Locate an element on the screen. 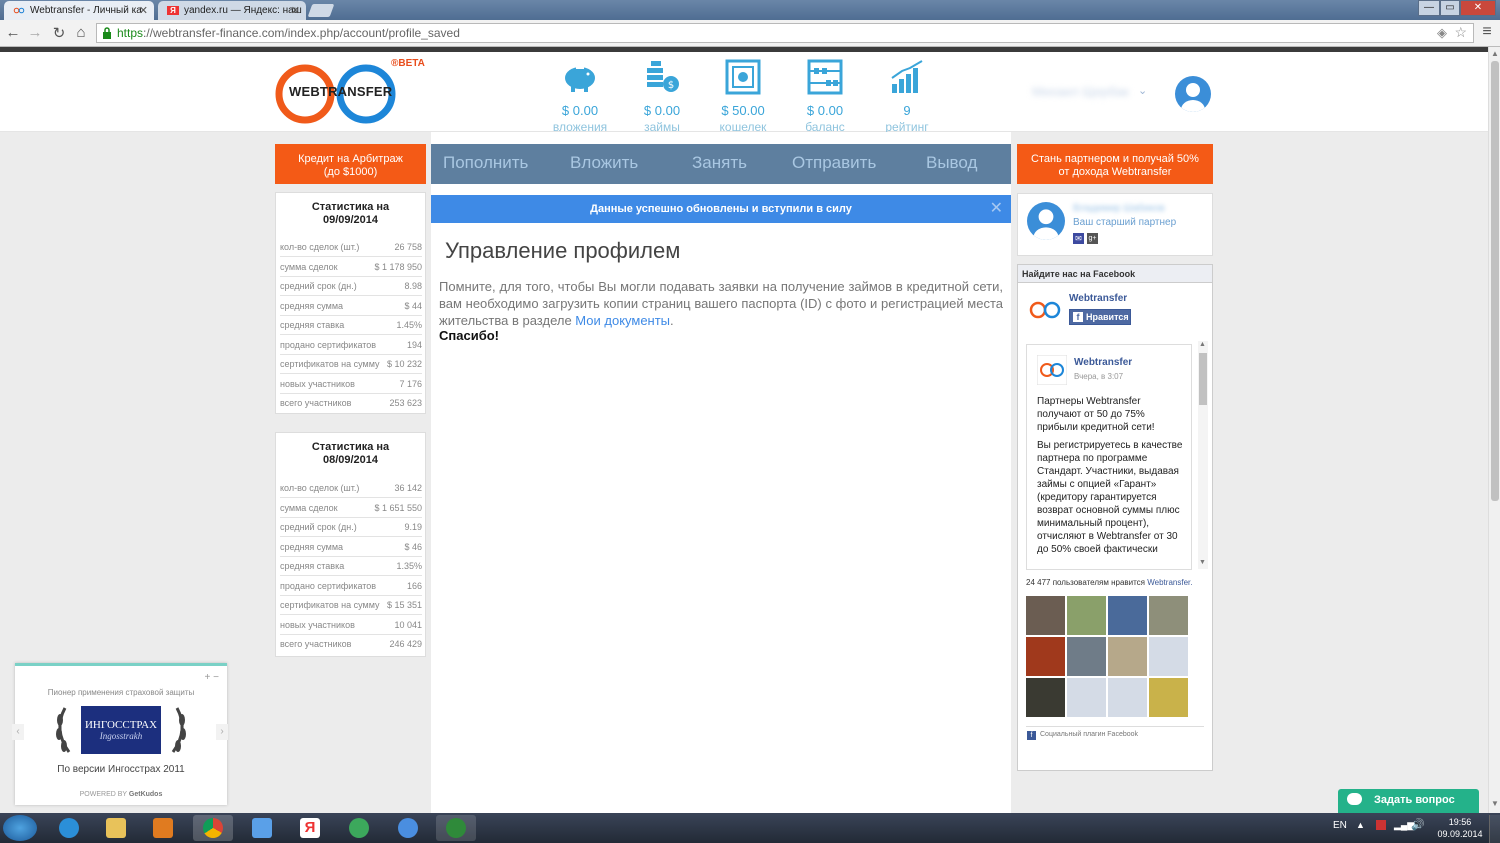 Image resolution: width=1500 pixels, height=843 pixels. fb-like-button: f Нравится is located at coordinates (1100, 317).